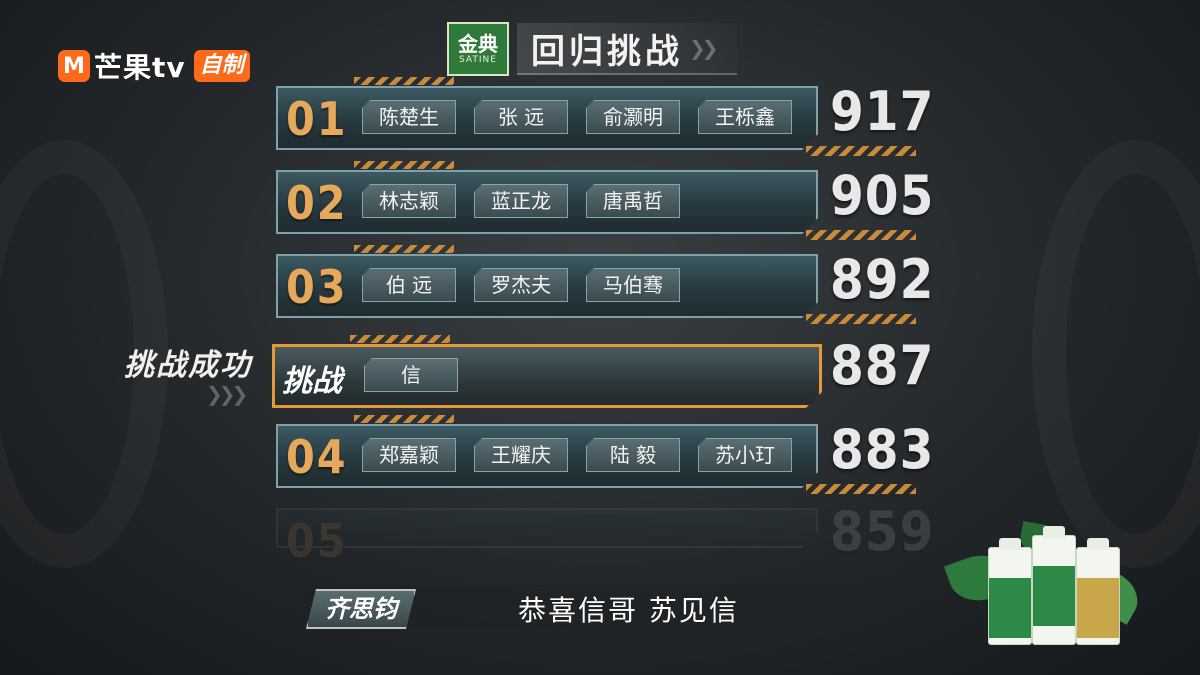 This screenshot has height=675, width=1200. Describe the element at coordinates (882, 195) in the screenshot. I see `score-value: 905` at that location.